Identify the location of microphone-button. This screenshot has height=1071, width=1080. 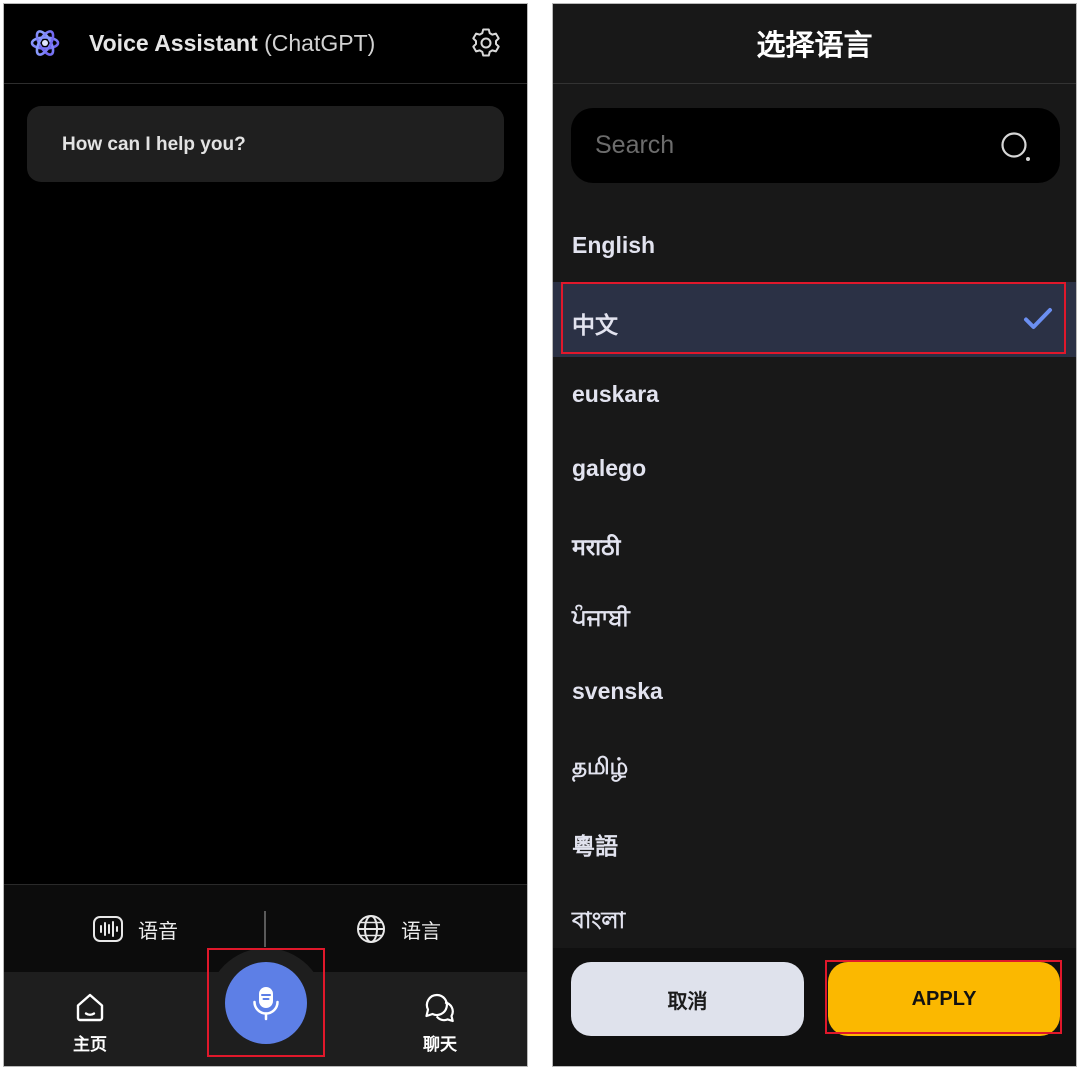
(266, 1003).